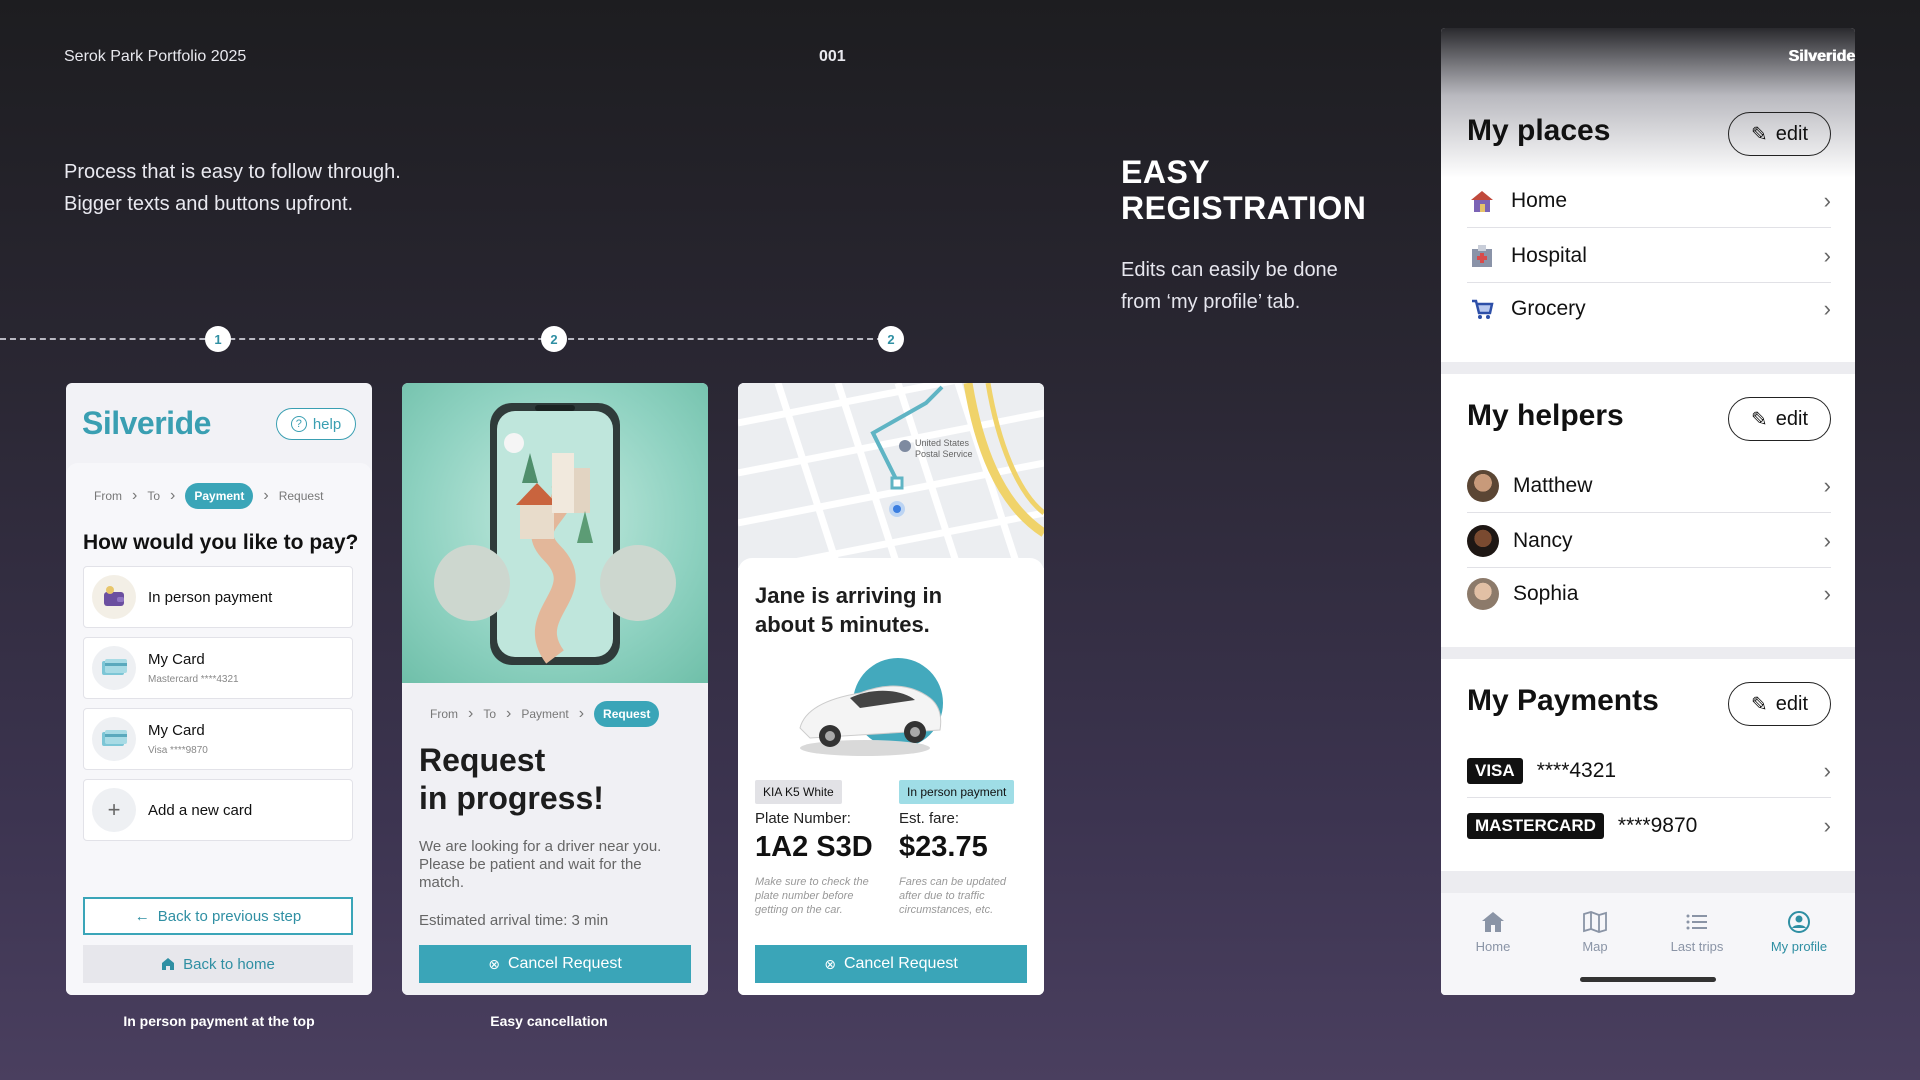 The image size is (1920, 1080). What do you see at coordinates (221, 542) in the screenshot?
I see `payment-question: How would you like to pay?` at bounding box center [221, 542].